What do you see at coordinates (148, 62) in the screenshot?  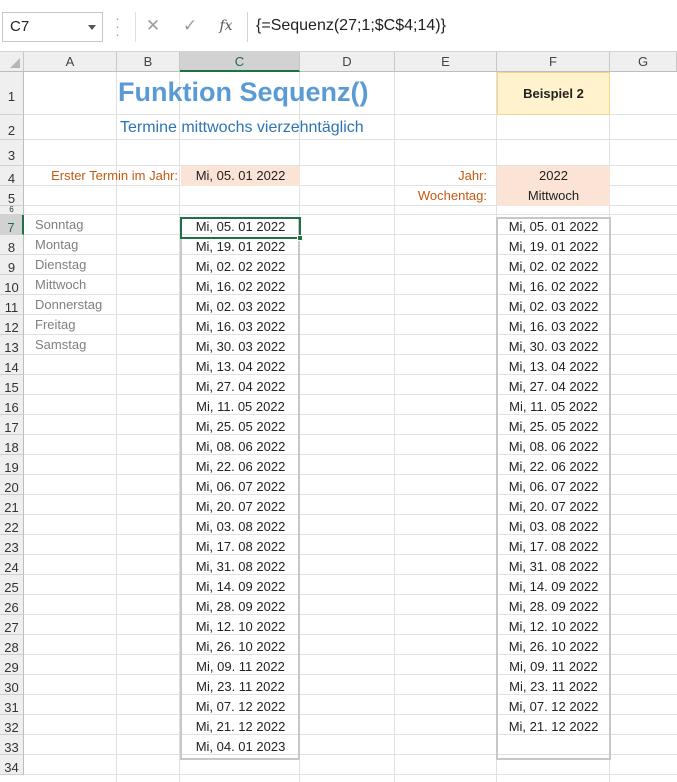 I see `column-header-b: B` at bounding box center [148, 62].